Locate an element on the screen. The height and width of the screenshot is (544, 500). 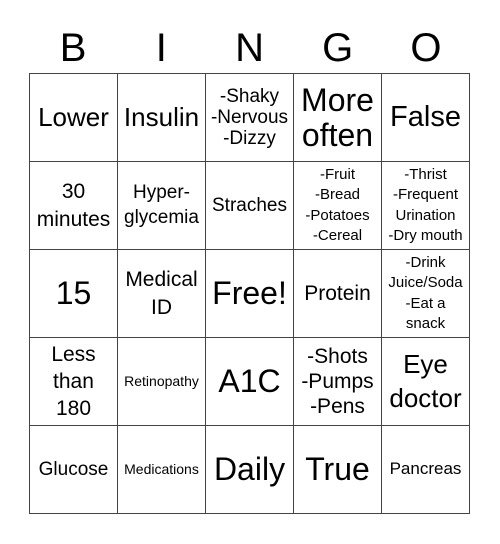
bingo-cell: -Shots -Pumps -Pens is located at coordinates (338, 382).